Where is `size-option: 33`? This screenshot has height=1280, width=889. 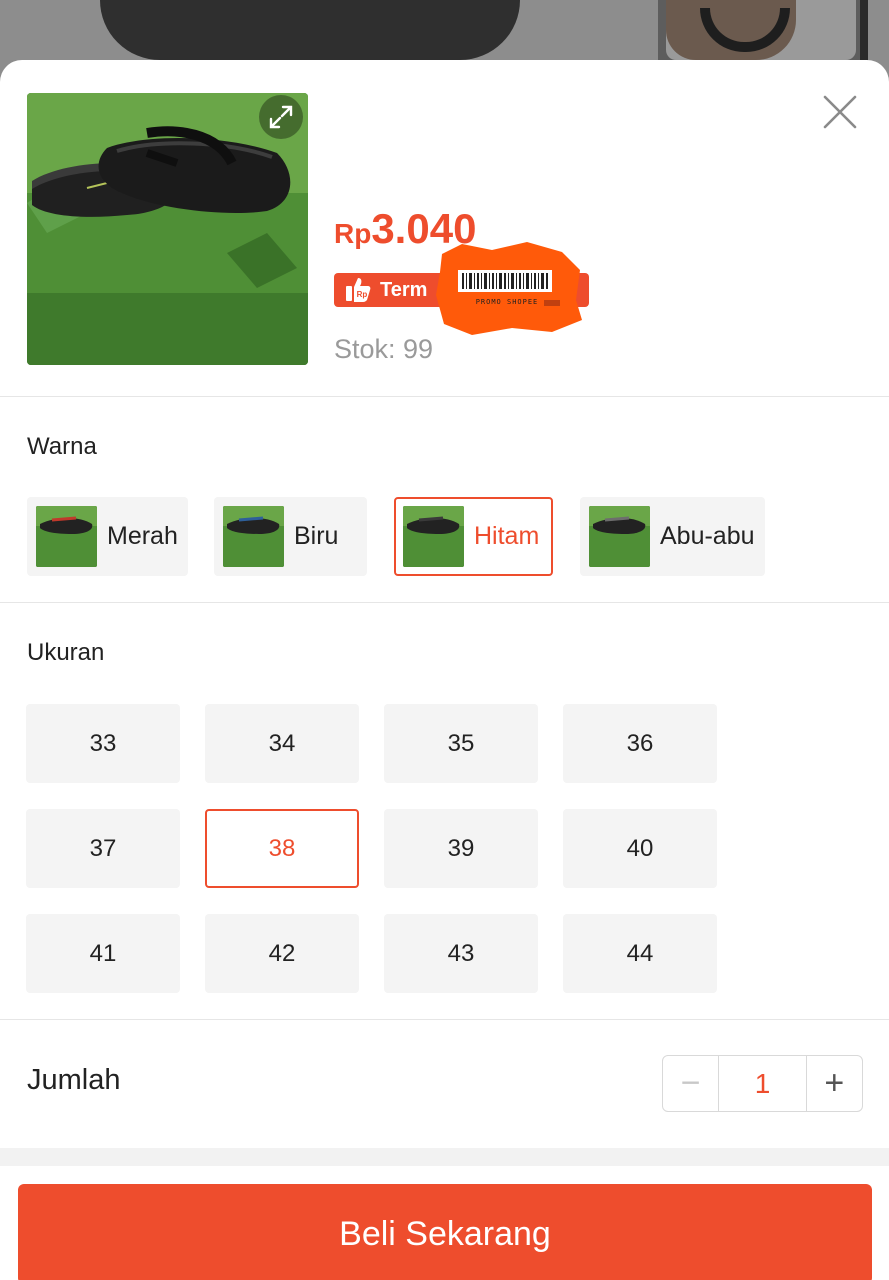
size-option: 33 is located at coordinates (103, 743).